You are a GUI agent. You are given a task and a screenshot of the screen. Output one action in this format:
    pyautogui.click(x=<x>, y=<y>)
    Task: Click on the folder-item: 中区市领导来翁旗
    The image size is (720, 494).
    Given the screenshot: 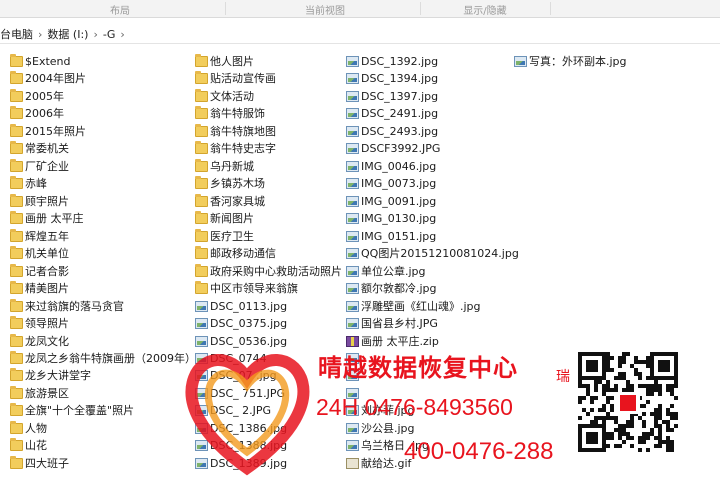 What is the action you would take?
    pyautogui.click(x=264, y=288)
    